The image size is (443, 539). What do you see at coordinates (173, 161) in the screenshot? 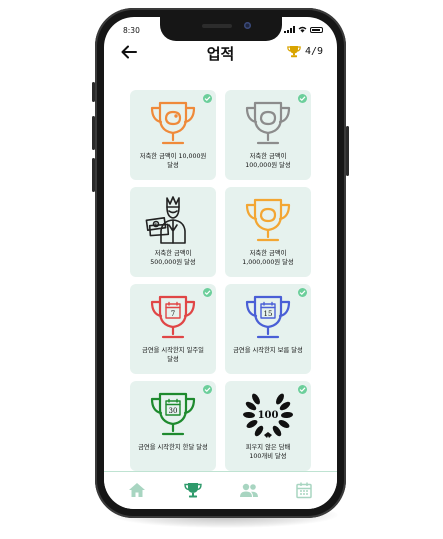
I see `achievement-label: 저축한 금액이 10,000원 달성` at bounding box center [173, 161].